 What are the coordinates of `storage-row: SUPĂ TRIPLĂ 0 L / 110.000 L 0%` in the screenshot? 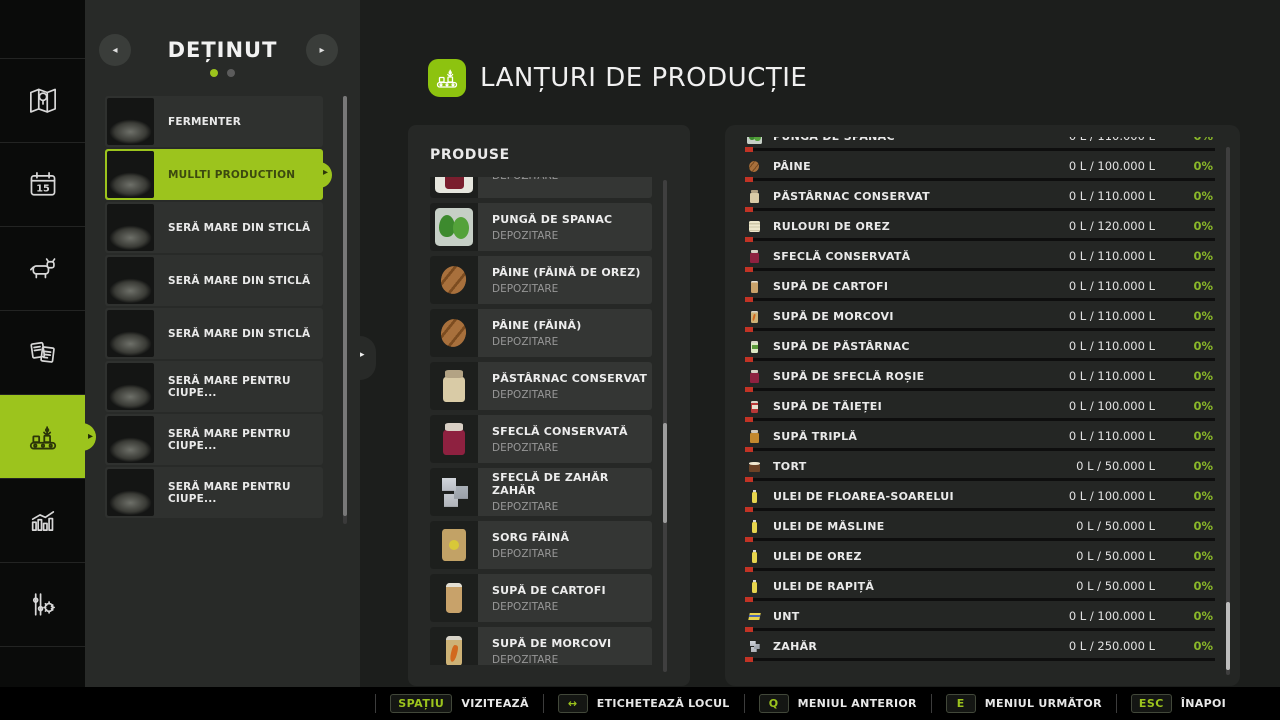 It's located at (980, 437).